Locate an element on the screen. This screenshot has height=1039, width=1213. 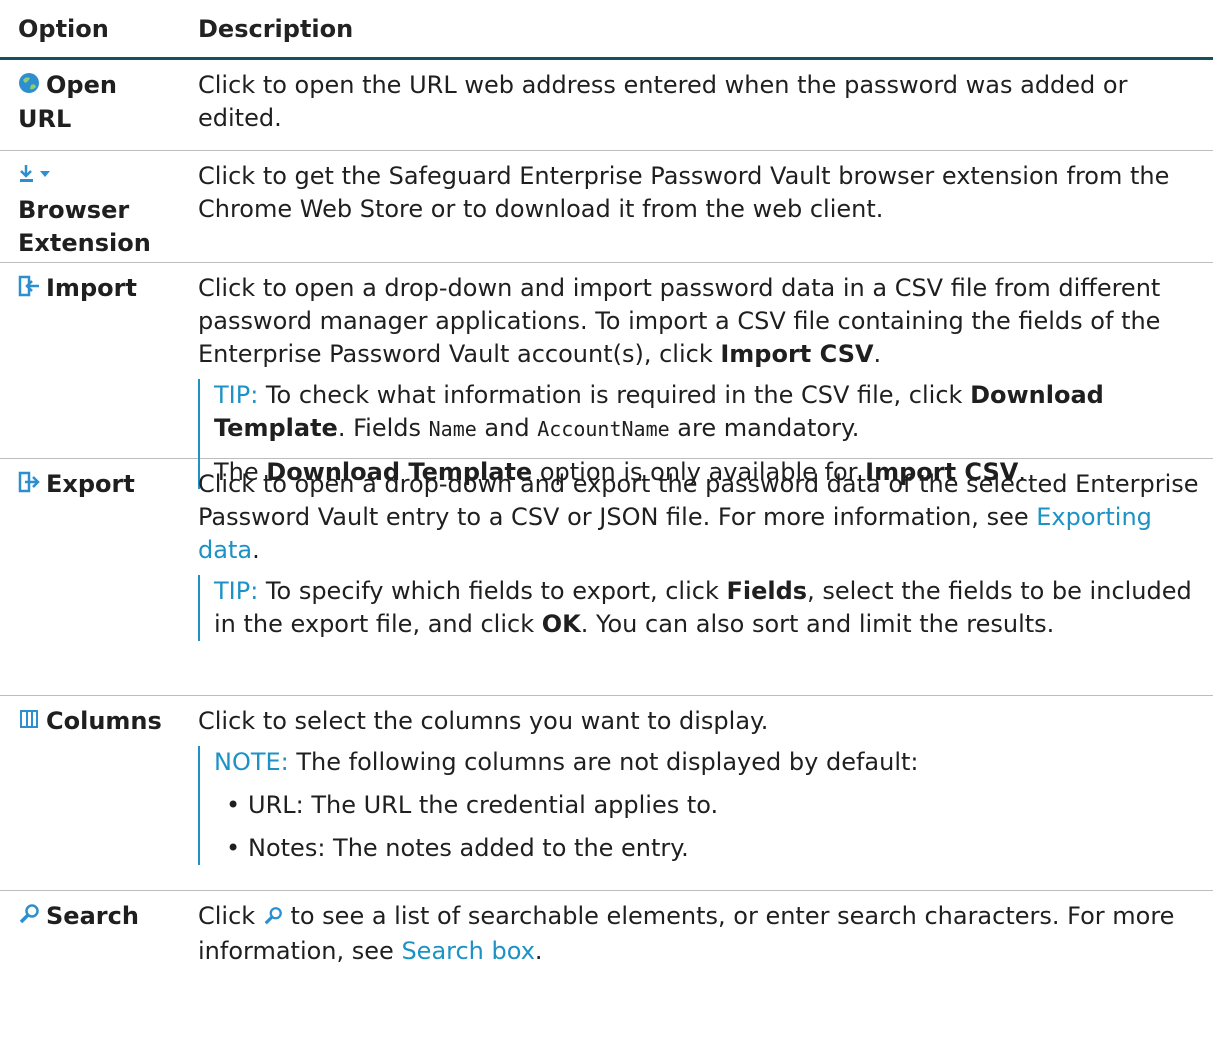
download-arrow-icon is located at coordinates (36, 177).